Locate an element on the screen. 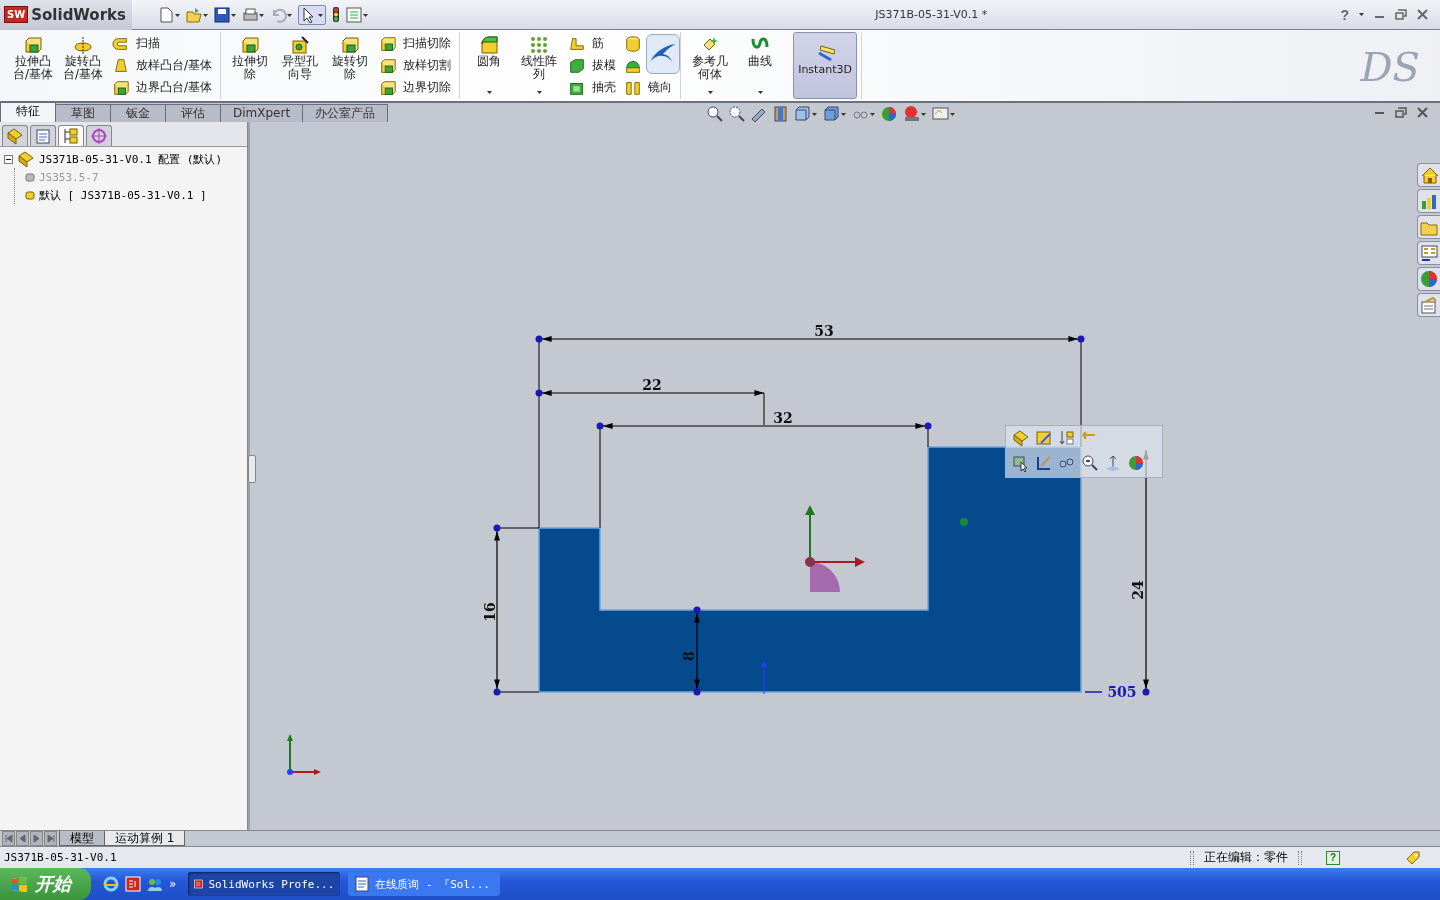 The image size is (1440, 900). box-icon is located at coordinates (388, 43).